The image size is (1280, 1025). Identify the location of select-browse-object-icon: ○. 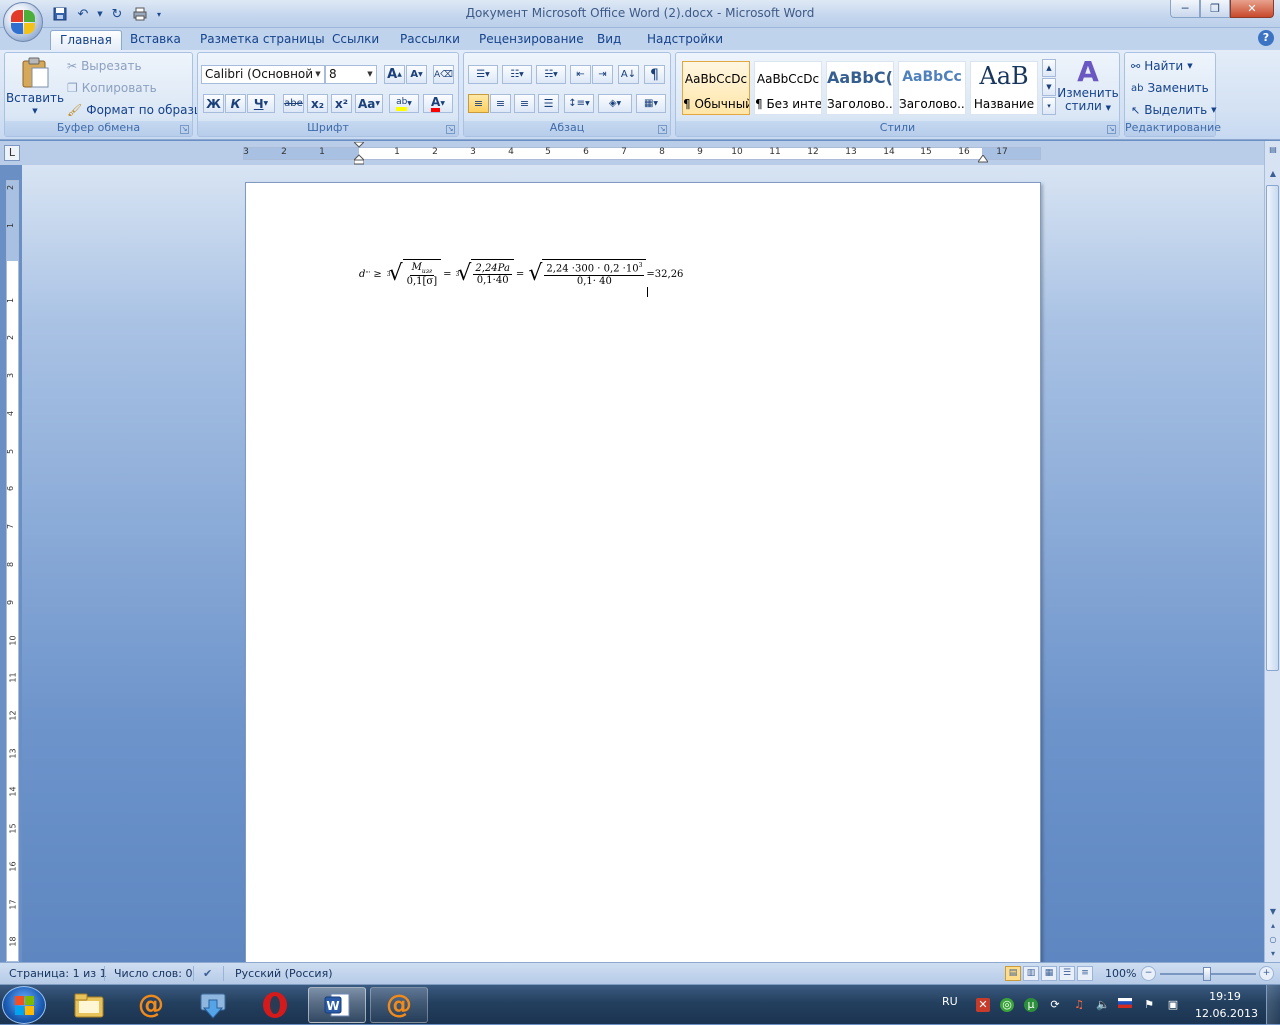
(1273, 940).